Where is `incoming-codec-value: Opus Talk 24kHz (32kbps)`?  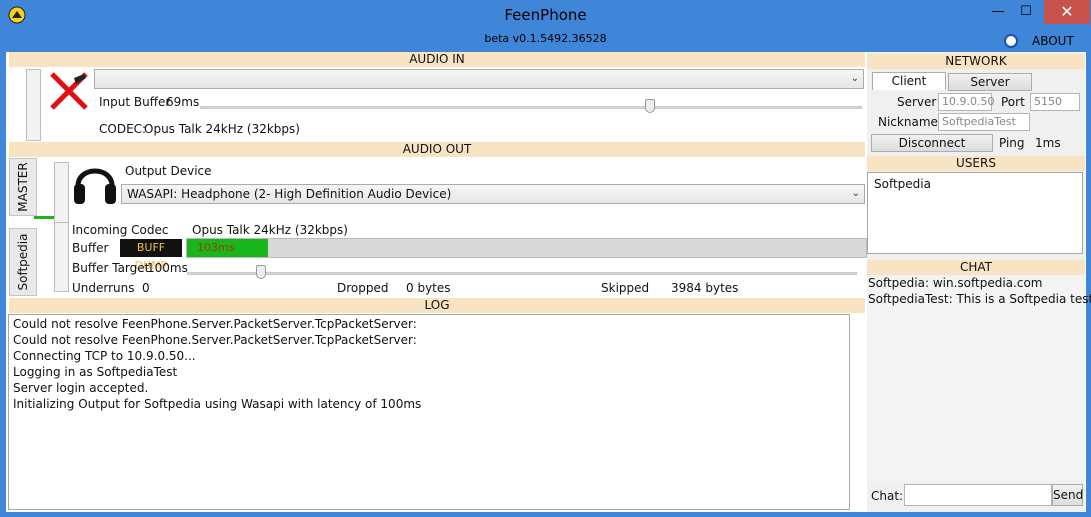 incoming-codec-value: Opus Talk 24kHz (32kbps) is located at coordinates (270, 230).